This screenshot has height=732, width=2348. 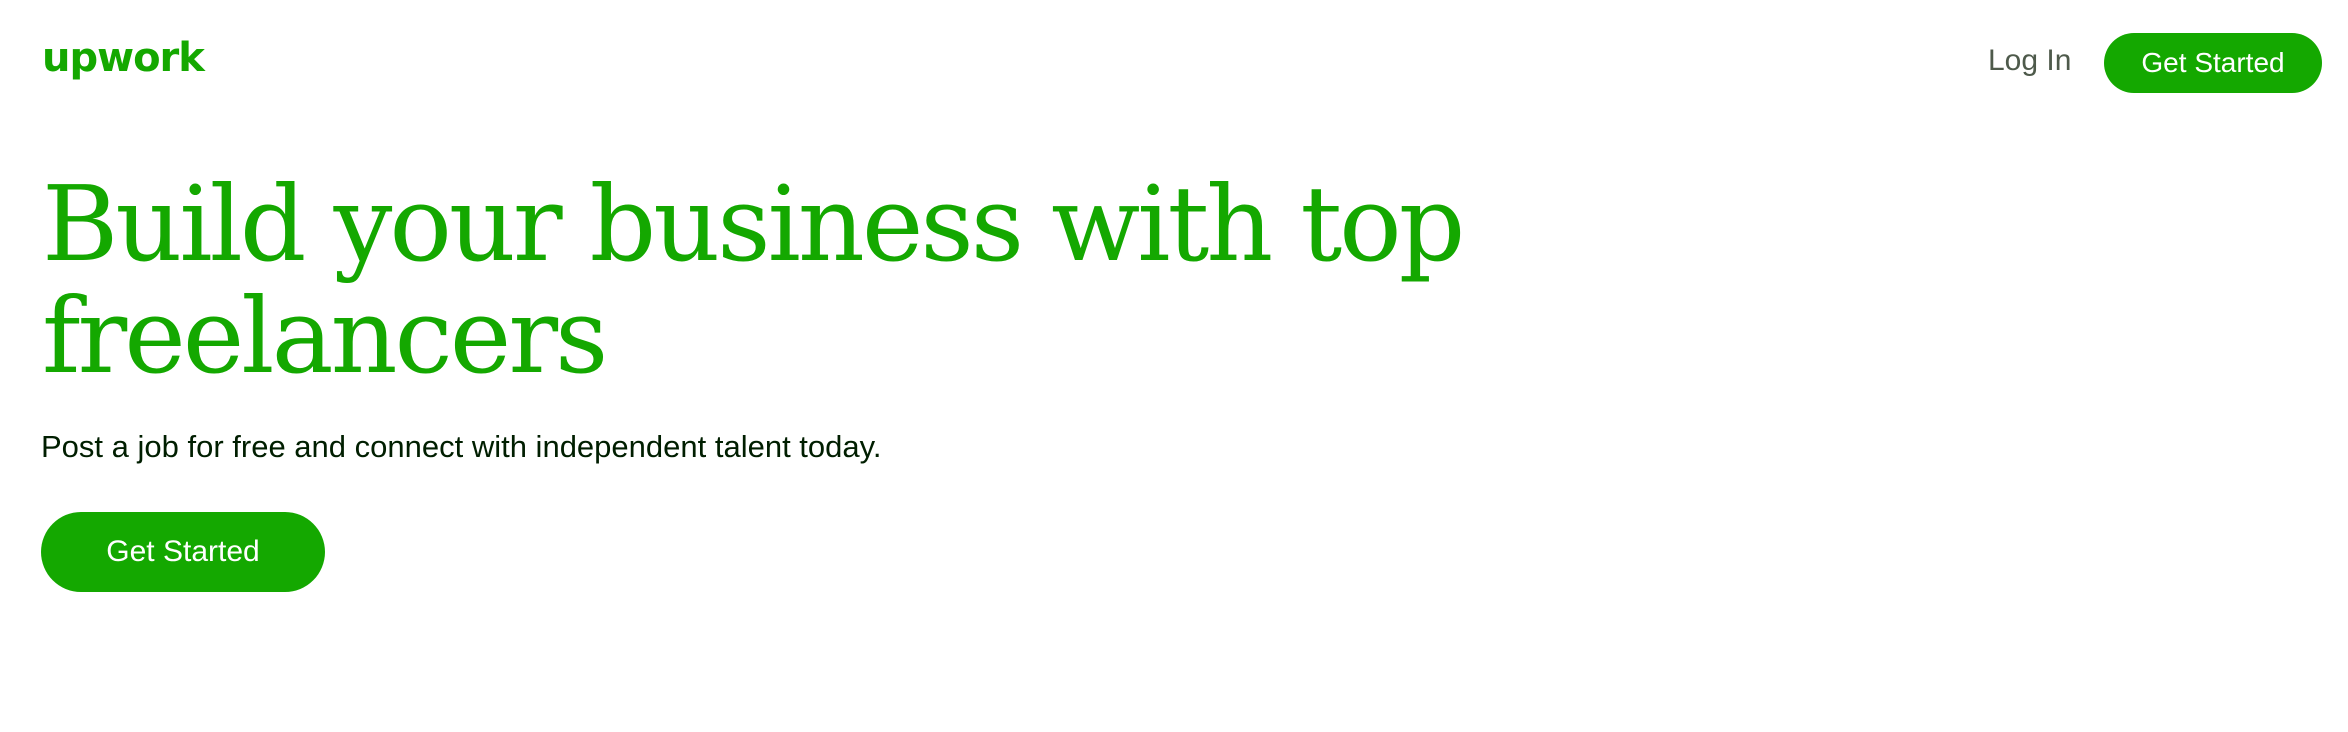 I want to click on upwork-logo: upwork, so click(x=123, y=58).